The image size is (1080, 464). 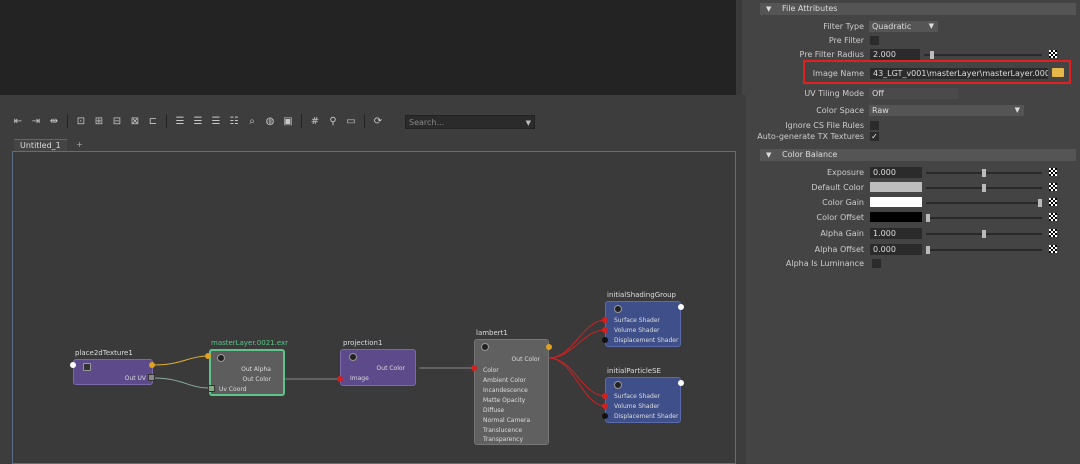 I want to click on alpha-gain-label: Alpha Gain, so click(x=842, y=233).